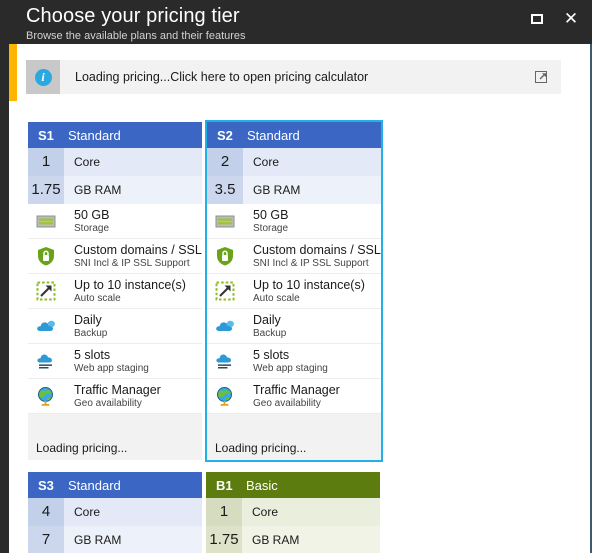 The width and height of the screenshot is (592, 553). I want to click on external-link-icon, so click(542, 77).